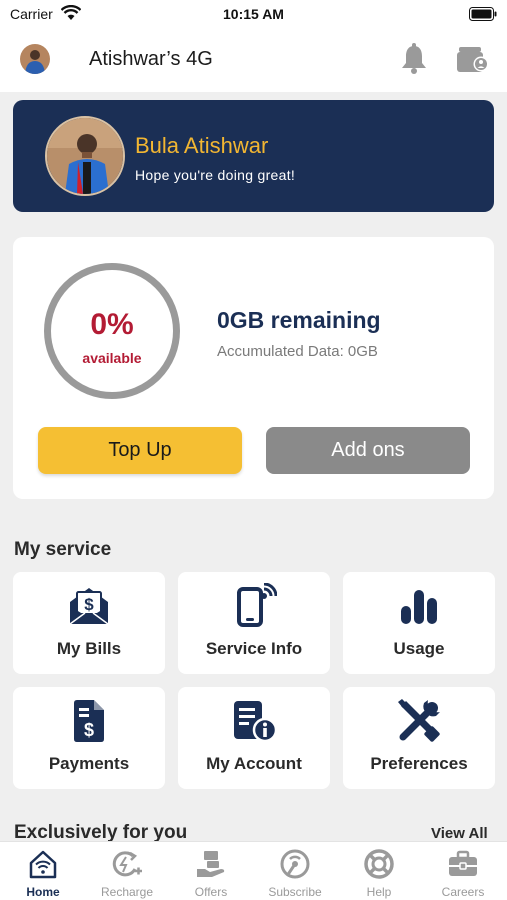 The width and height of the screenshot is (507, 900). What do you see at coordinates (459, 833) in the screenshot?
I see `view-all-link: View All` at bounding box center [459, 833].